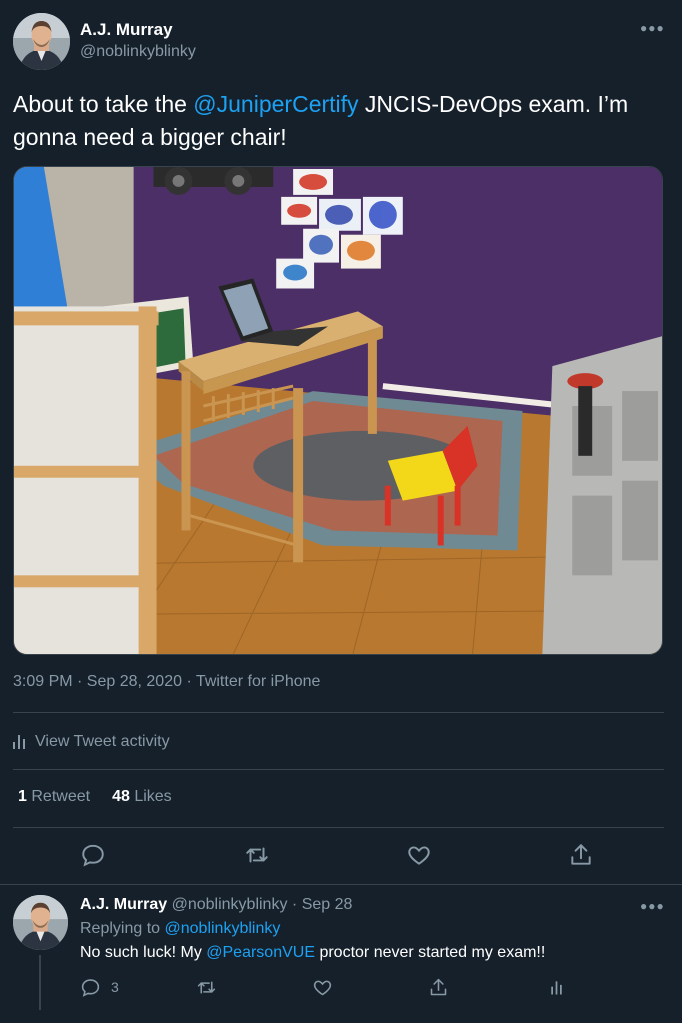 Image resolution: width=682 pixels, height=1023 pixels. I want to click on view-activity-link: View Tweet activity, so click(91, 742).